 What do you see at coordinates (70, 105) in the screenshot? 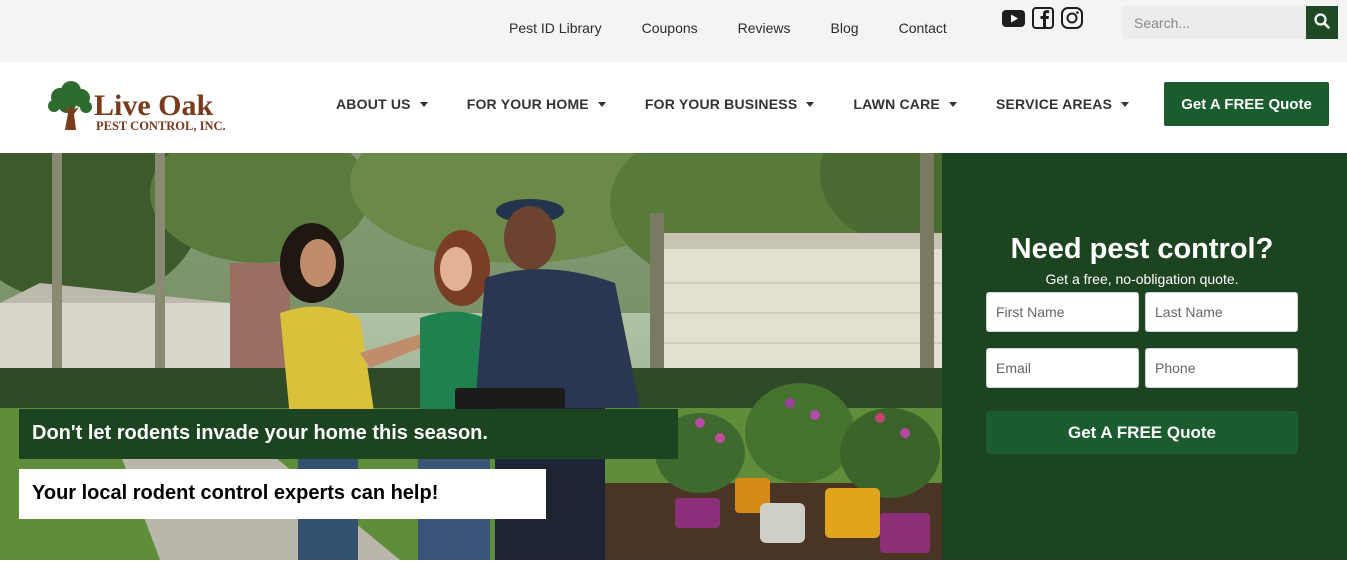
I see `oak-tree-icon` at bounding box center [70, 105].